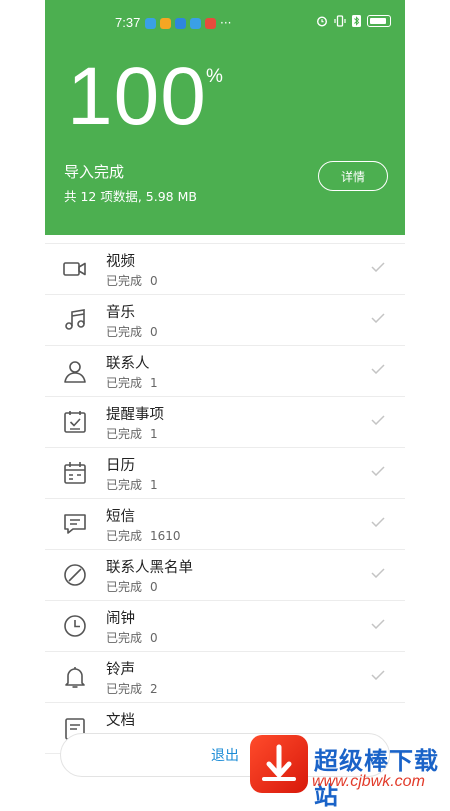 The image size is (450, 811). I want to click on reminder-icon, so click(75, 422).